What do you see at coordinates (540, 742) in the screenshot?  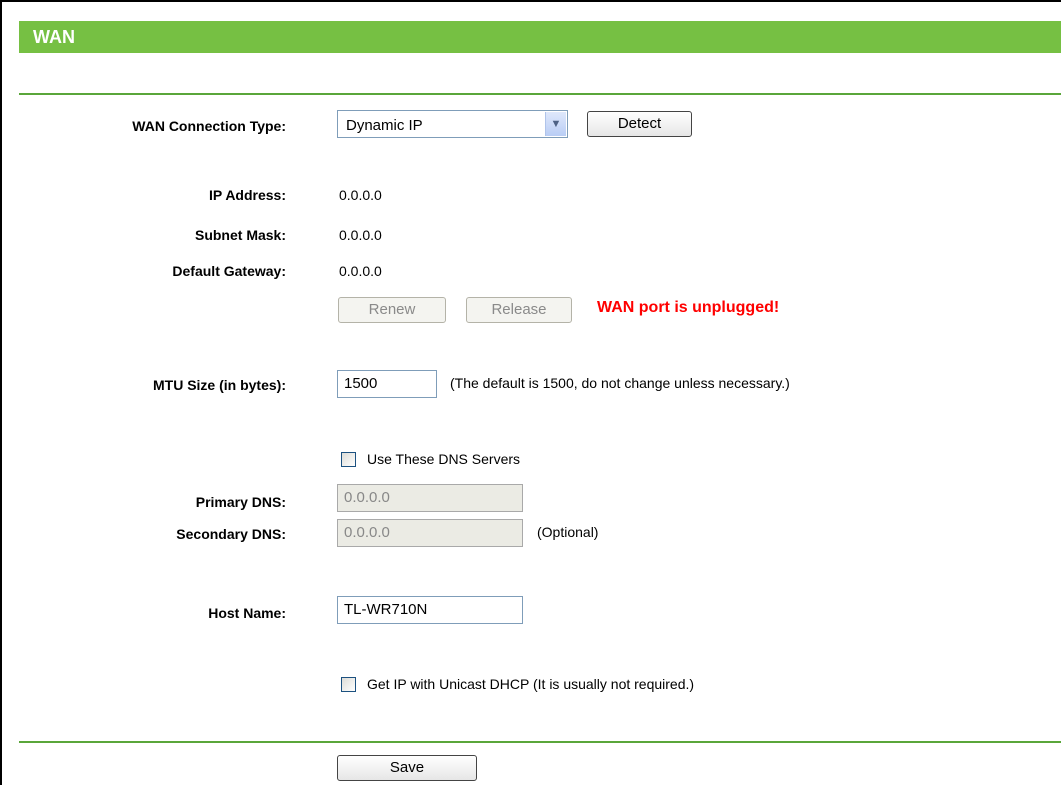 I see `divider-bottom` at bounding box center [540, 742].